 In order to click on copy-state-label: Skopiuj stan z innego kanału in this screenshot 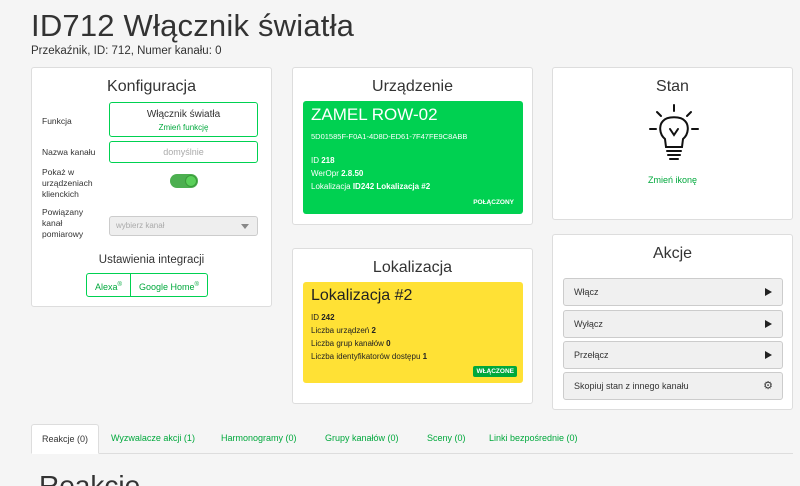, I will do `click(631, 386)`.